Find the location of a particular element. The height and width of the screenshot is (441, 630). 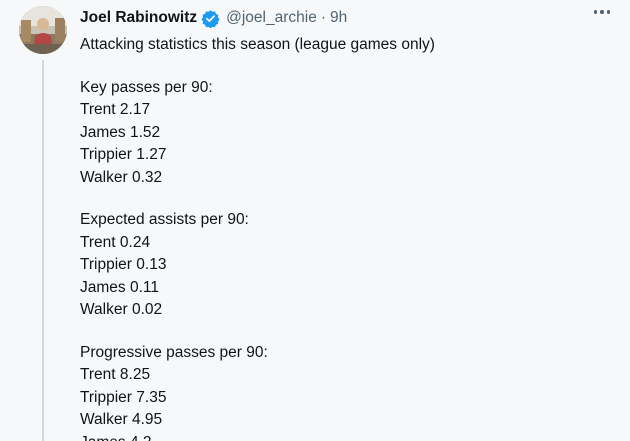

profile-photo is located at coordinates (43, 30).